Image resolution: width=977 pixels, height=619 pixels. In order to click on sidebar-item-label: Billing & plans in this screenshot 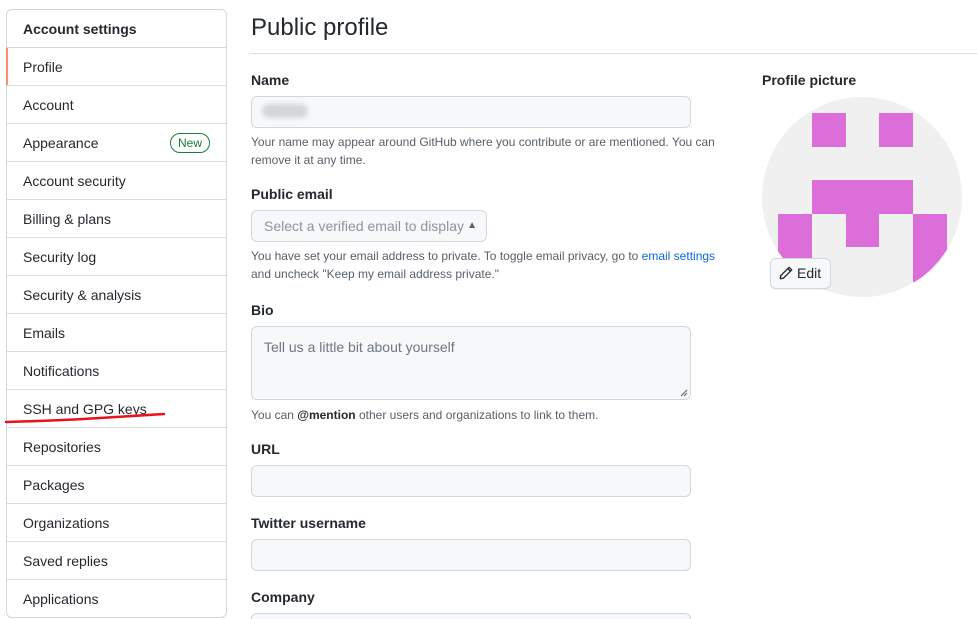, I will do `click(67, 219)`.